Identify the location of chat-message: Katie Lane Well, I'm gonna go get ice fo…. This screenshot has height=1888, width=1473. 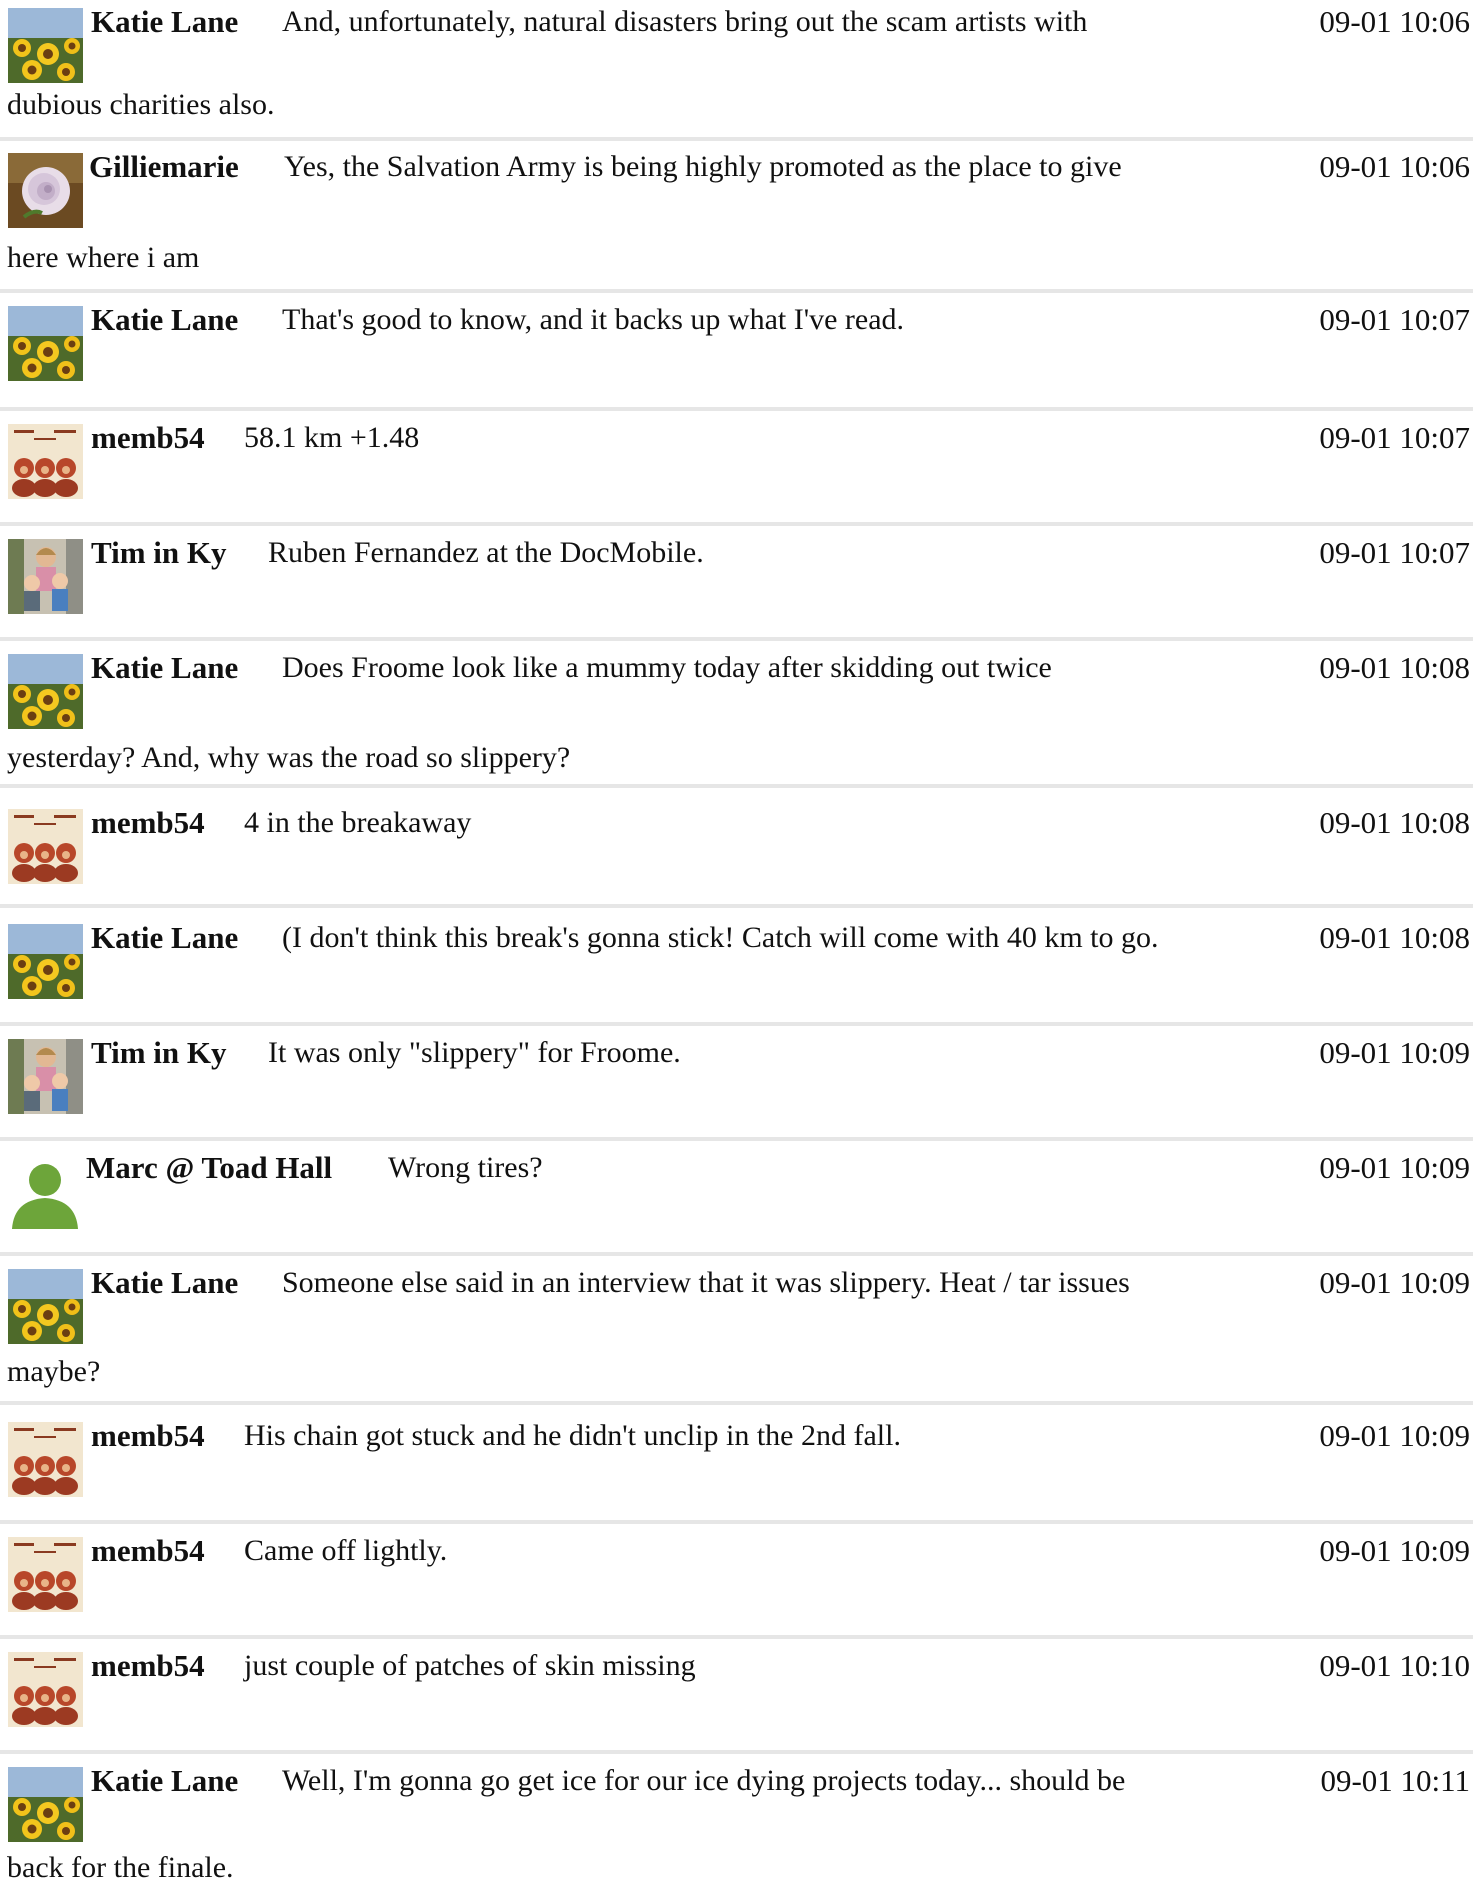
(736, 1823).